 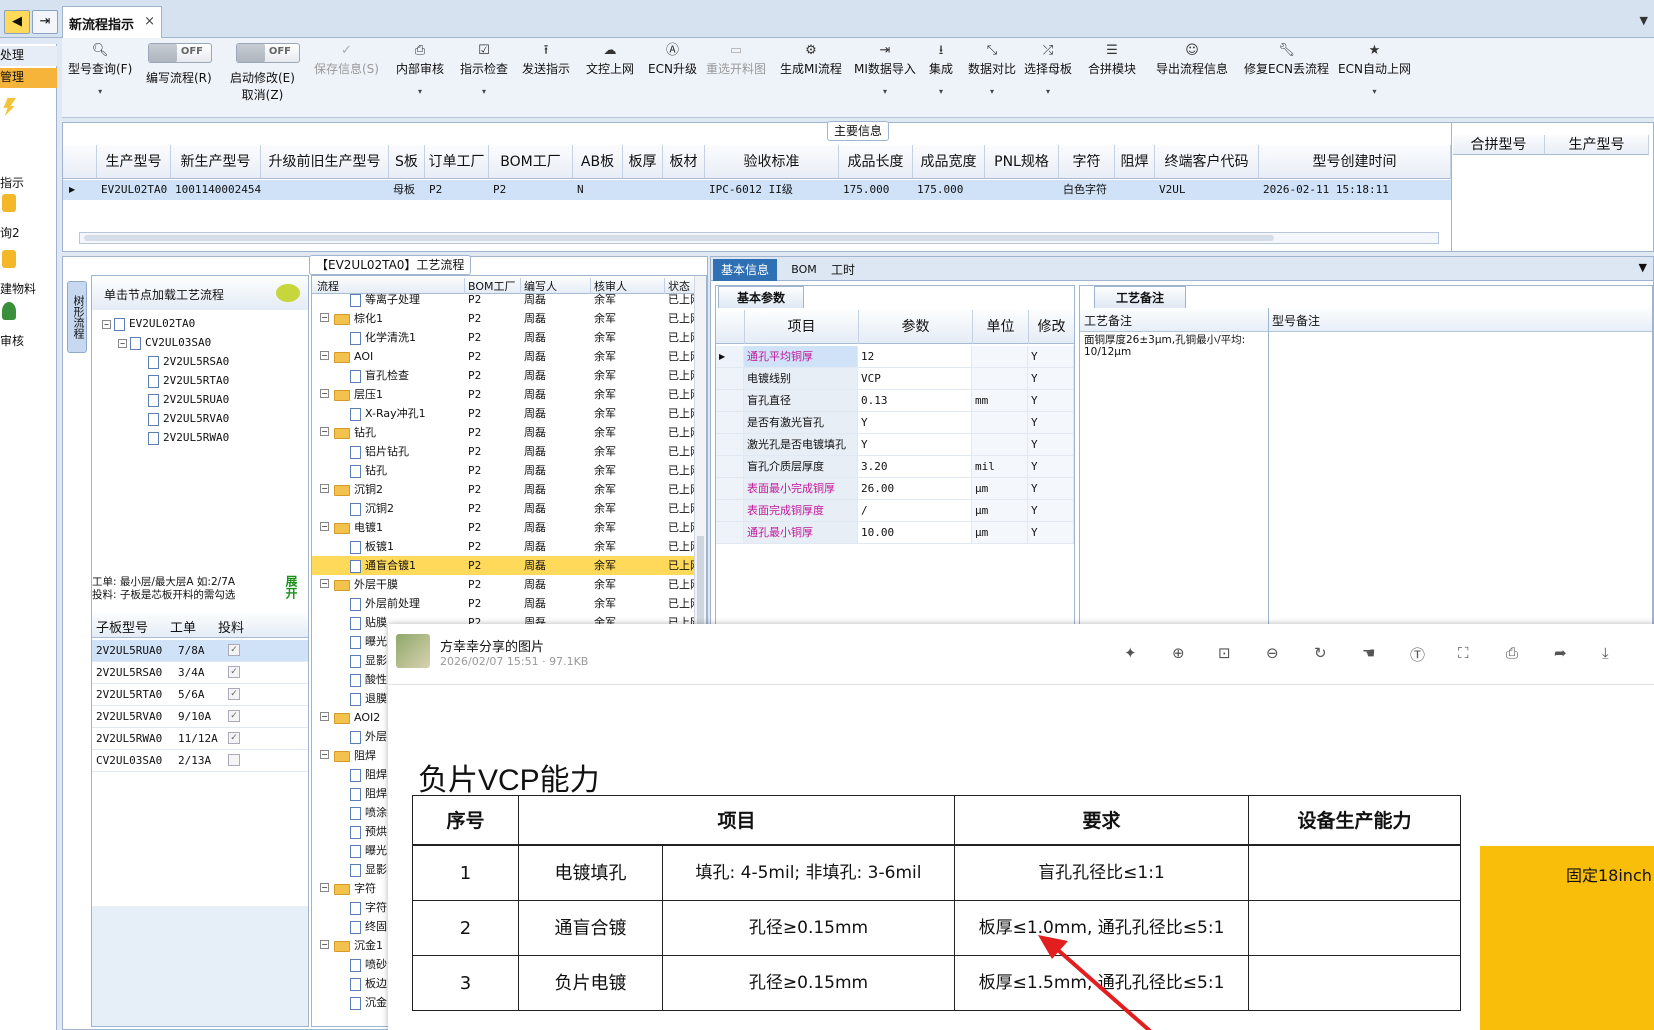 What do you see at coordinates (1051, 327) in the screenshot?
I see `column-header: 修改` at bounding box center [1051, 327].